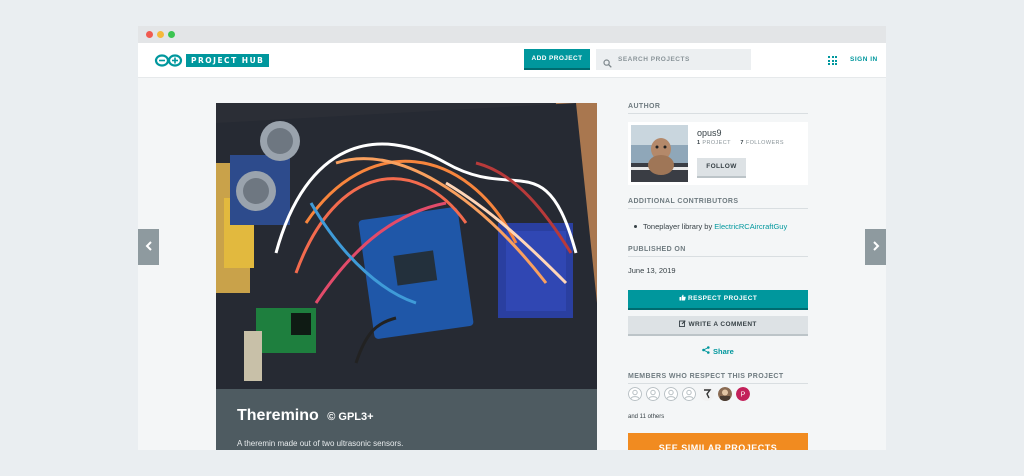  What do you see at coordinates (718, 378) in the screenshot?
I see `members-heading: MEMBERS WHO RESPECT THIS PROJECT` at bounding box center [718, 378].